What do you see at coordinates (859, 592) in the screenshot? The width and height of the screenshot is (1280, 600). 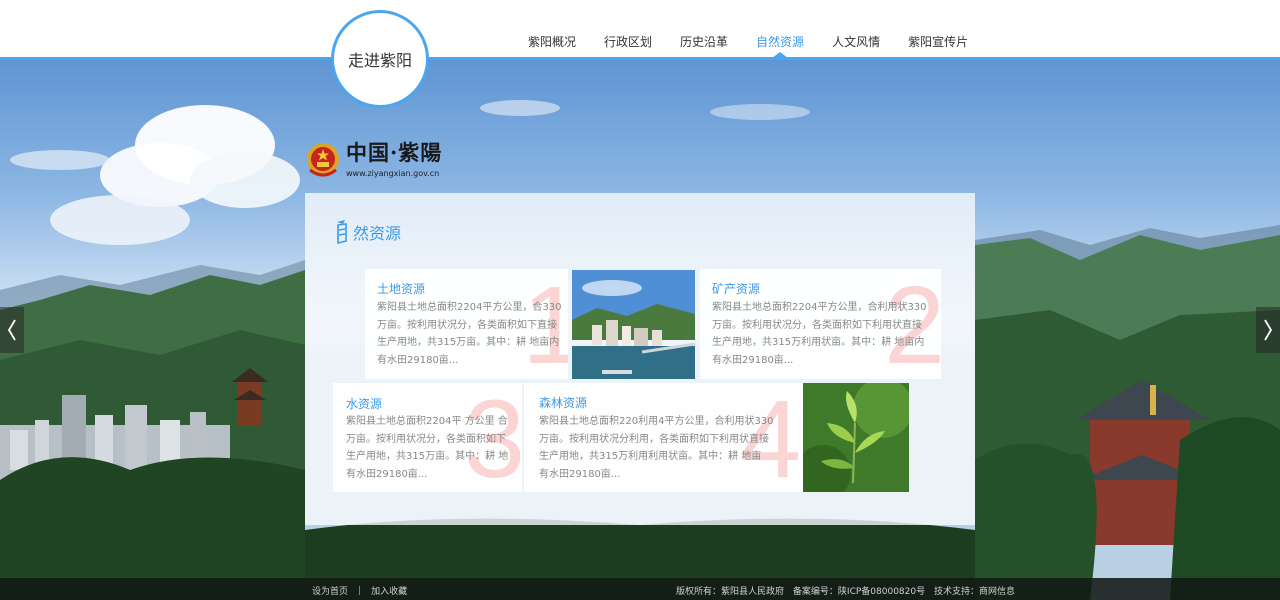 I see `icp-info: 备案编号：陕ICP备08000820号` at bounding box center [859, 592].